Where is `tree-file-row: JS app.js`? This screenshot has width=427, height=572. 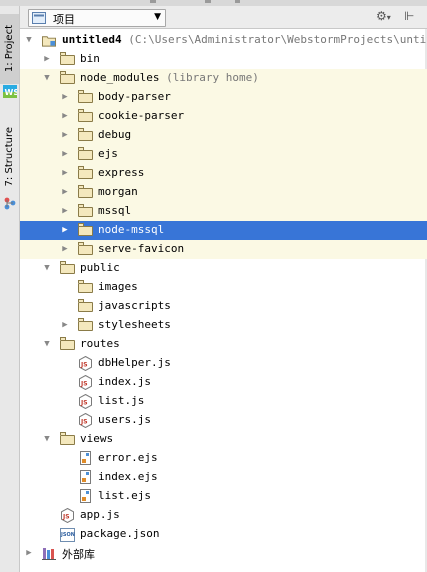
tree-file-row: JS app.js is located at coordinates (223, 515).